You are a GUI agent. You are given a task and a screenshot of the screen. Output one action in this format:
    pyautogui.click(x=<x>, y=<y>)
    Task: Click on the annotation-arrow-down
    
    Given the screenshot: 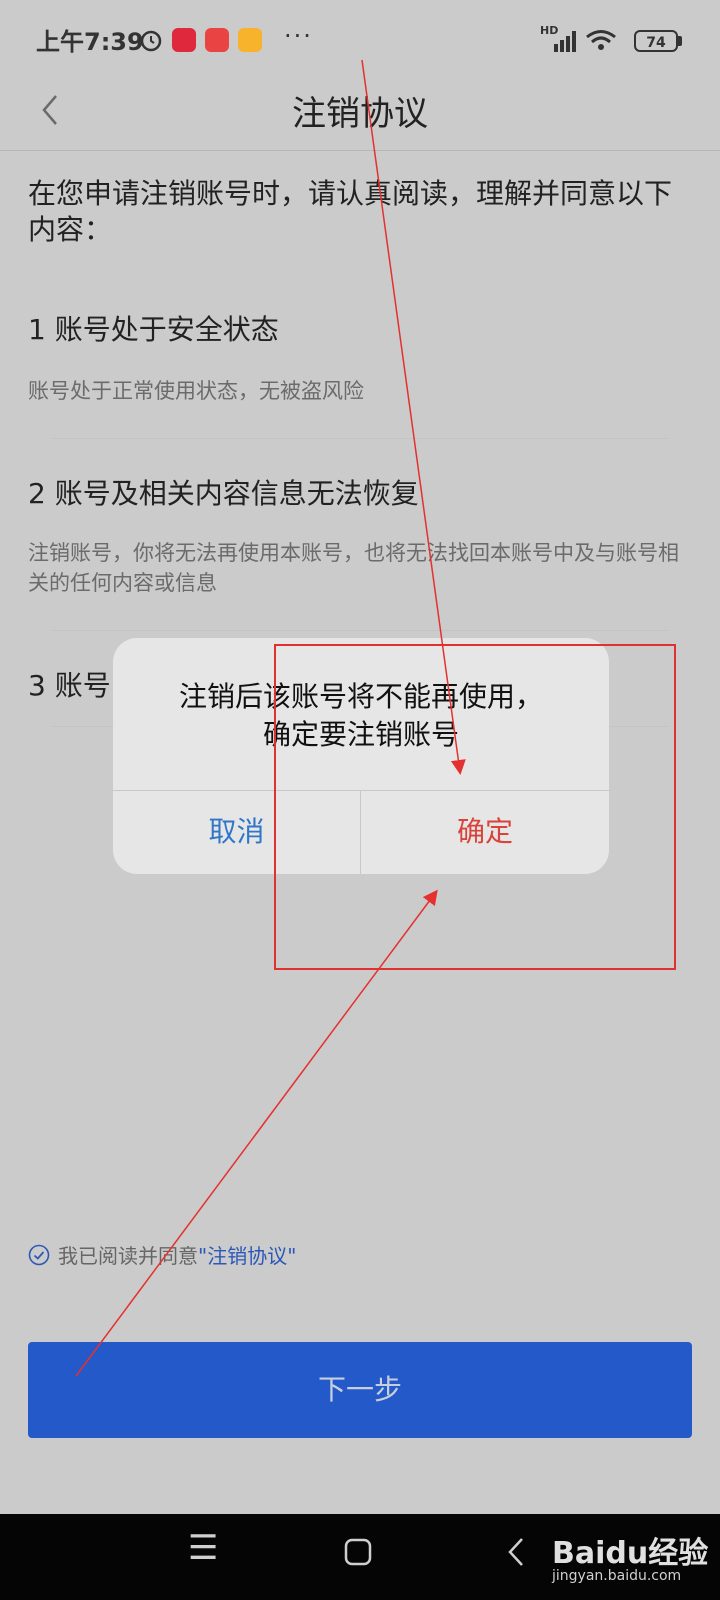 What is the action you would take?
    pyautogui.click(x=413, y=417)
    